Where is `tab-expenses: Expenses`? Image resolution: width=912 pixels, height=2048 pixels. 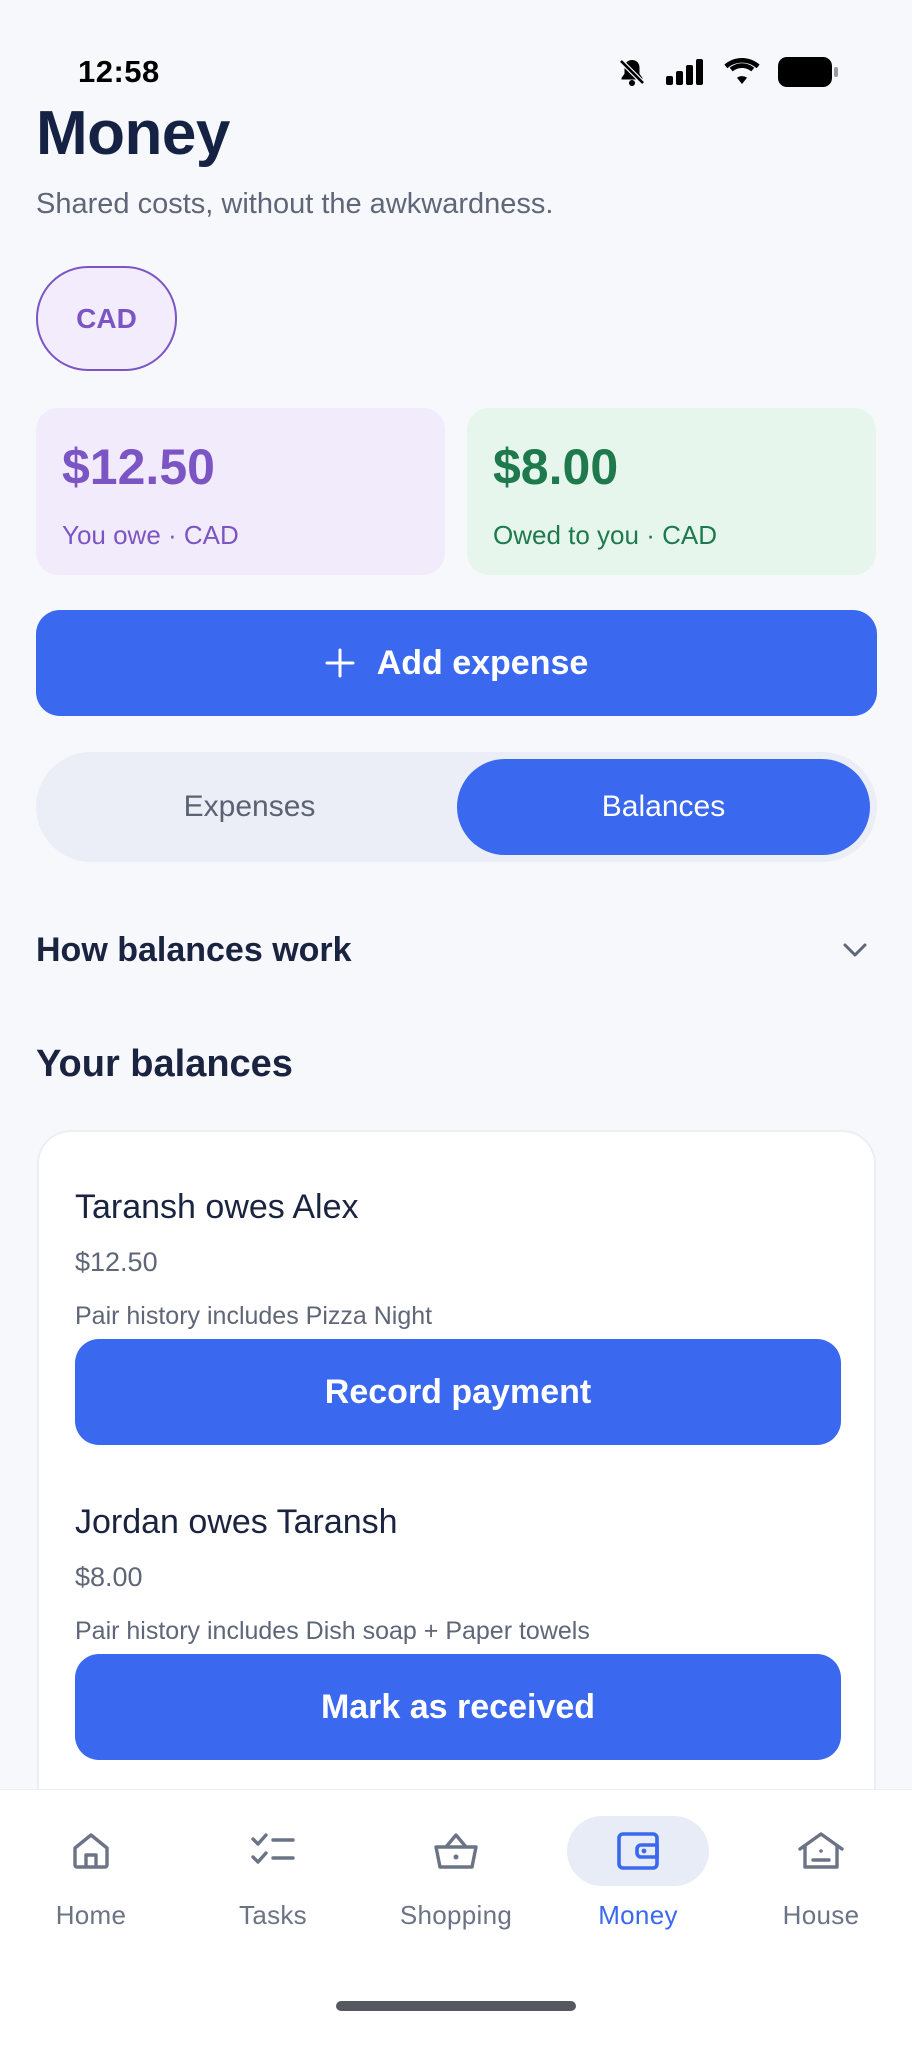
tab-expenses: Expenses is located at coordinates (249, 807).